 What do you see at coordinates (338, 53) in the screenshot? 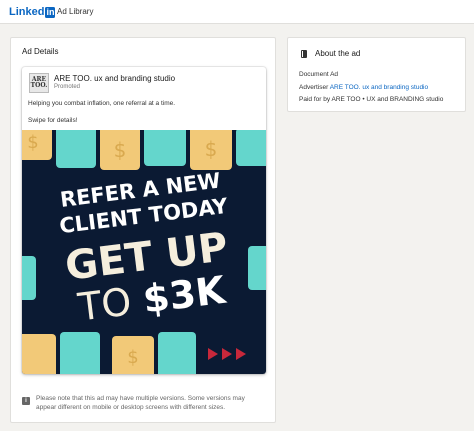
I see `about-ad-title: About the ad` at bounding box center [338, 53].